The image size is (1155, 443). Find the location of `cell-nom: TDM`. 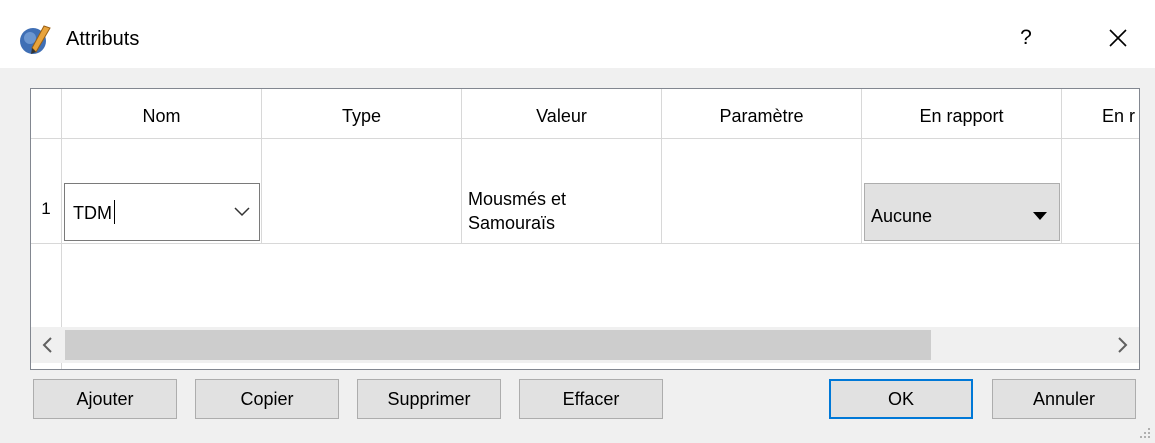

cell-nom: TDM is located at coordinates (162, 191).